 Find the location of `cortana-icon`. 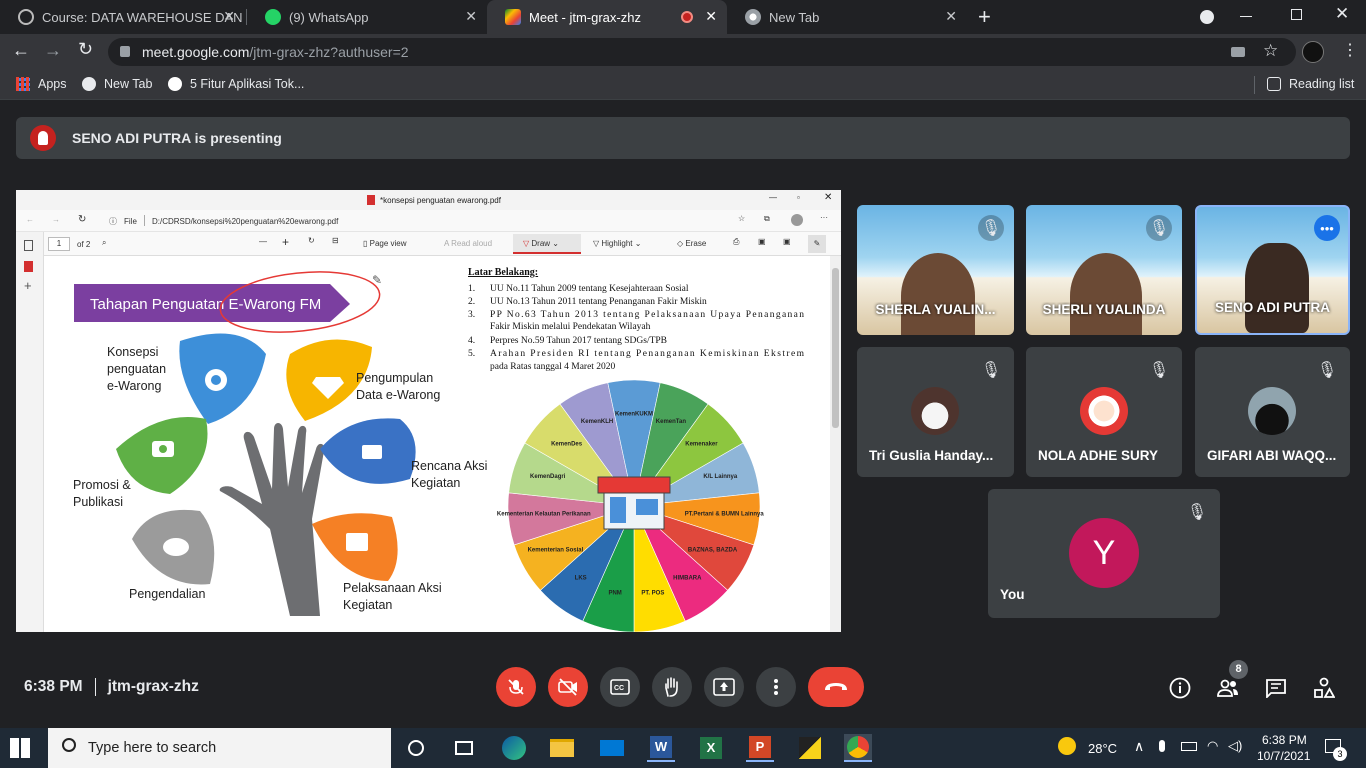

cortana-icon is located at coordinates (416, 748).